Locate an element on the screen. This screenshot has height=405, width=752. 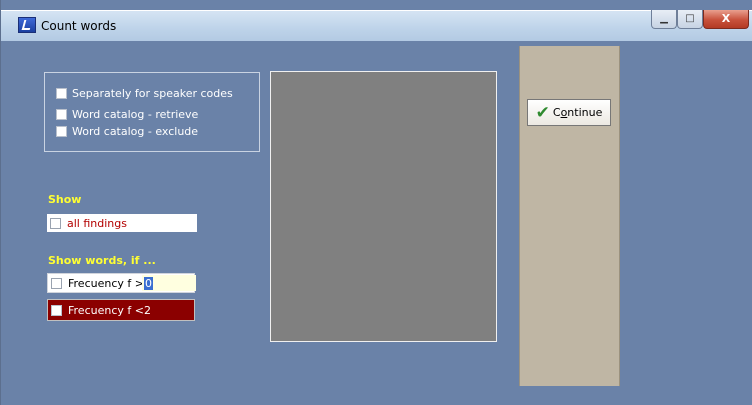
window-title: Count words is located at coordinates (79, 26).